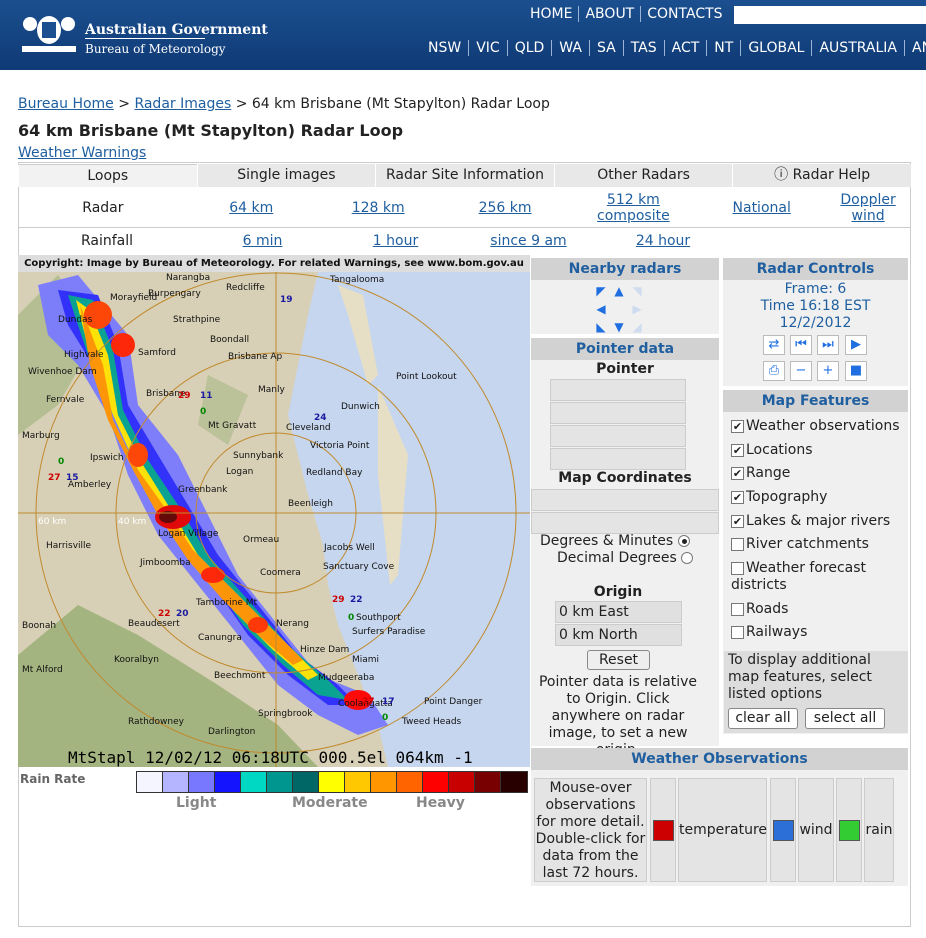 The width and height of the screenshot is (926, 938). What do you see at coordinates (155, 49) in the screenshot?
I see `bureau-name: Bureau of Meteorology` at bounding box center [155, 49].